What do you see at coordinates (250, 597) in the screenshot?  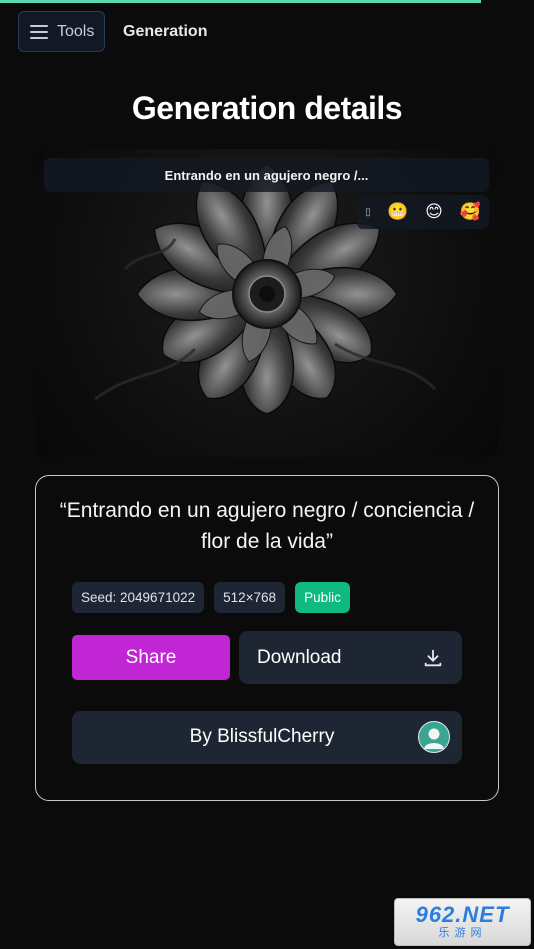 I see `size-badge: 512×768` at bounding box center [250, 597].